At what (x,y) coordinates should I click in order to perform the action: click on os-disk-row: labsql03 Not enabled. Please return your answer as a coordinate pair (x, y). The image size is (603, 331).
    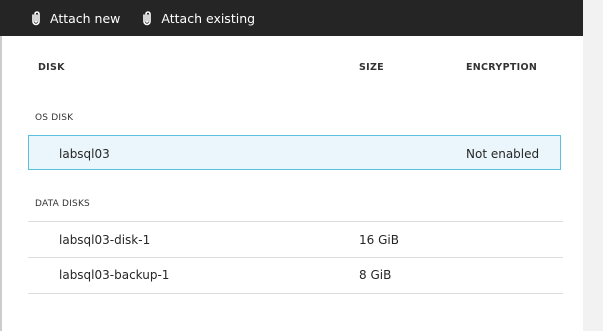
    Looking at the image, I should click on (294, 152).